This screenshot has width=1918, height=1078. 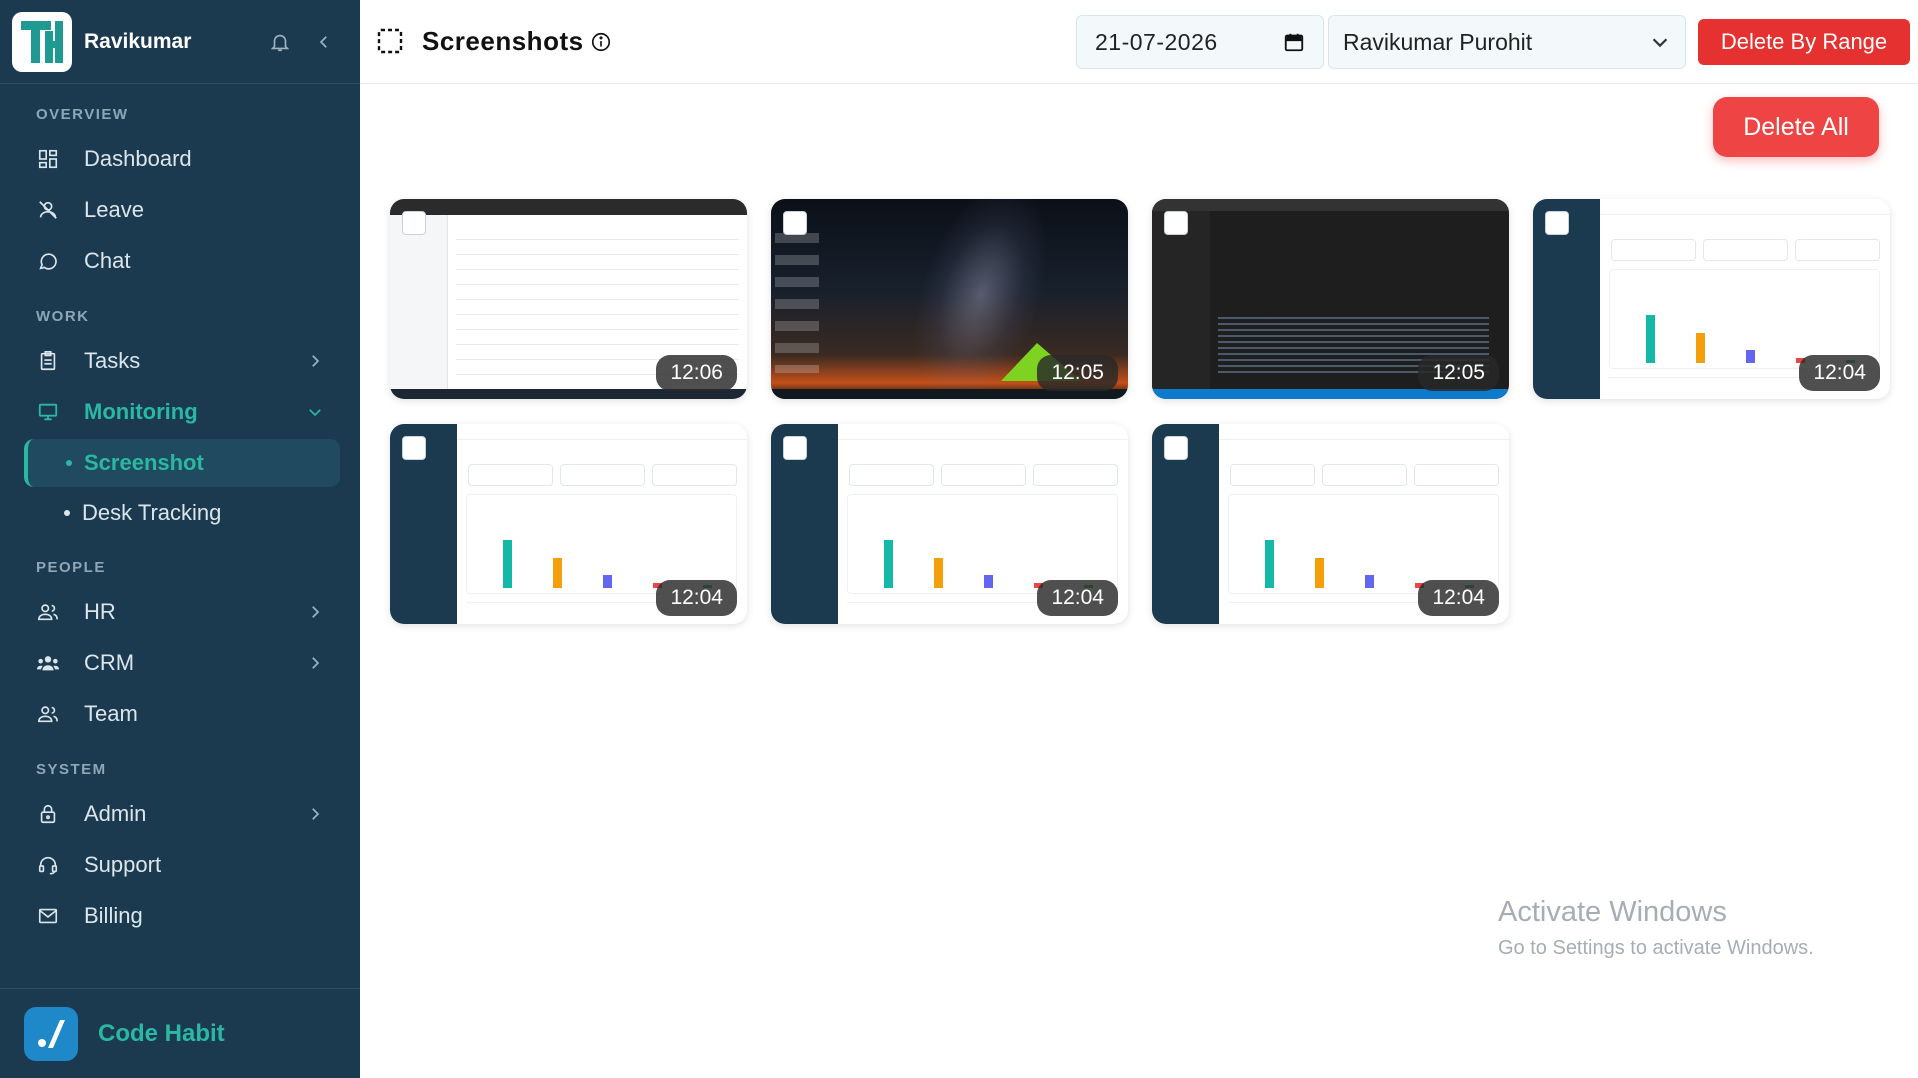 What do you see at coordinates (182, 463) in the screenshot?
I see `sidebar-subitem-screenshot: Screenshot` at bounding box center [182, 463].